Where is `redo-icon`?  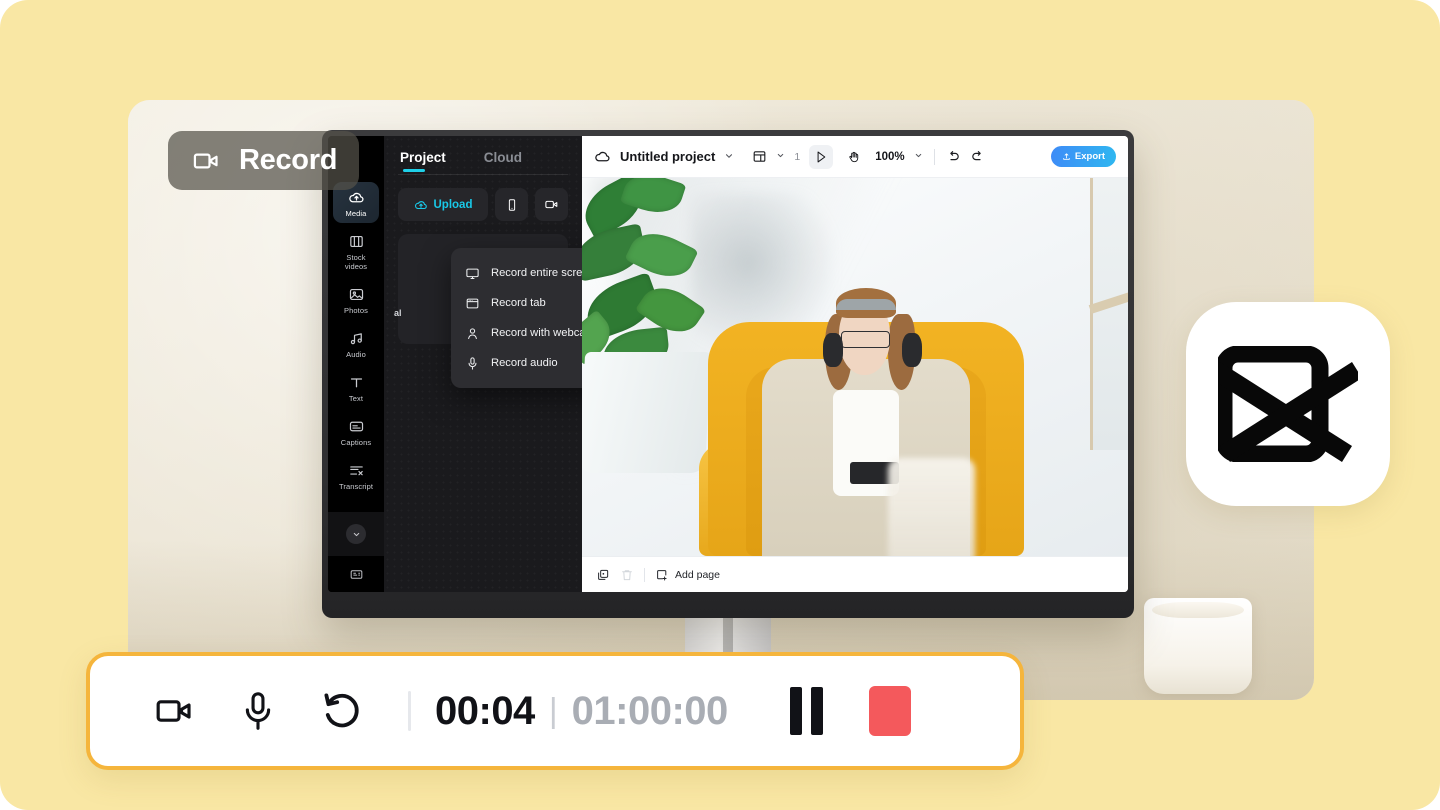
redo-icon is located at coordinates (976, 156).